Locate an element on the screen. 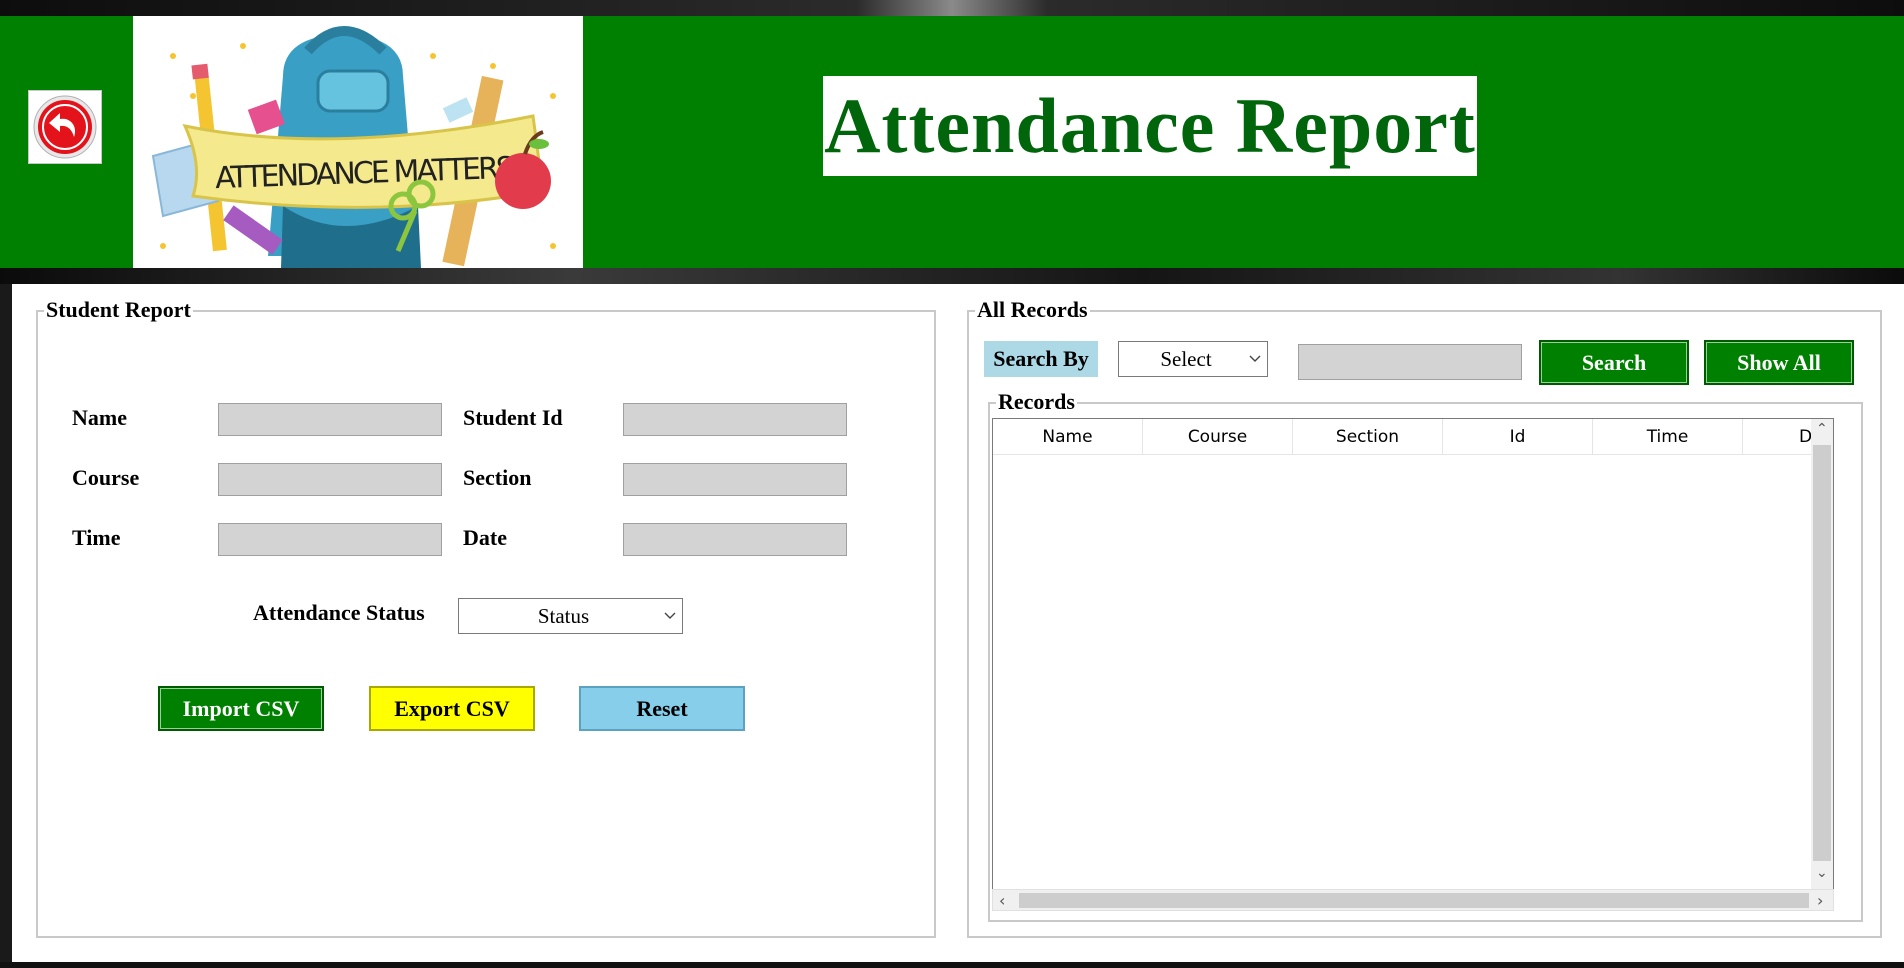 The height and width of the screenshot is (968, 1904). student-id-input is located at coordinates (735, 419).